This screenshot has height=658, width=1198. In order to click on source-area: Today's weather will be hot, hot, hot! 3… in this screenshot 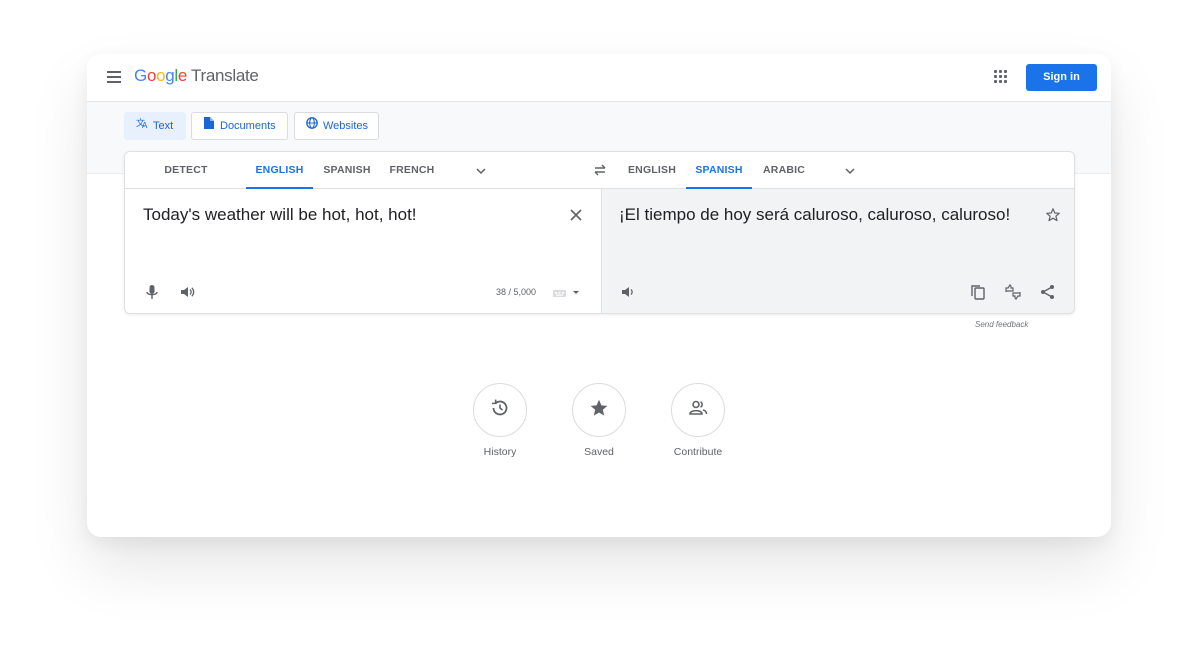, I will do `click(363, 251)`.